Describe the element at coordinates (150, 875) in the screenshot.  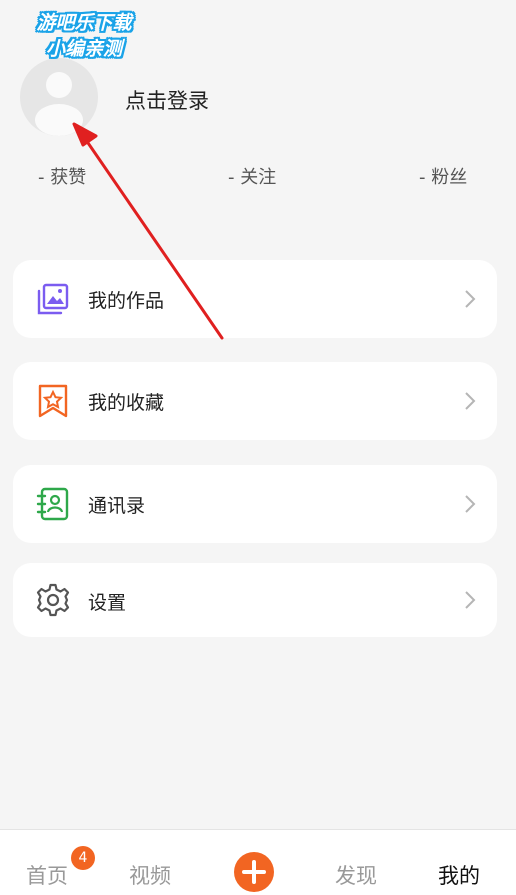
I see `tab-video: 视频` at that location.